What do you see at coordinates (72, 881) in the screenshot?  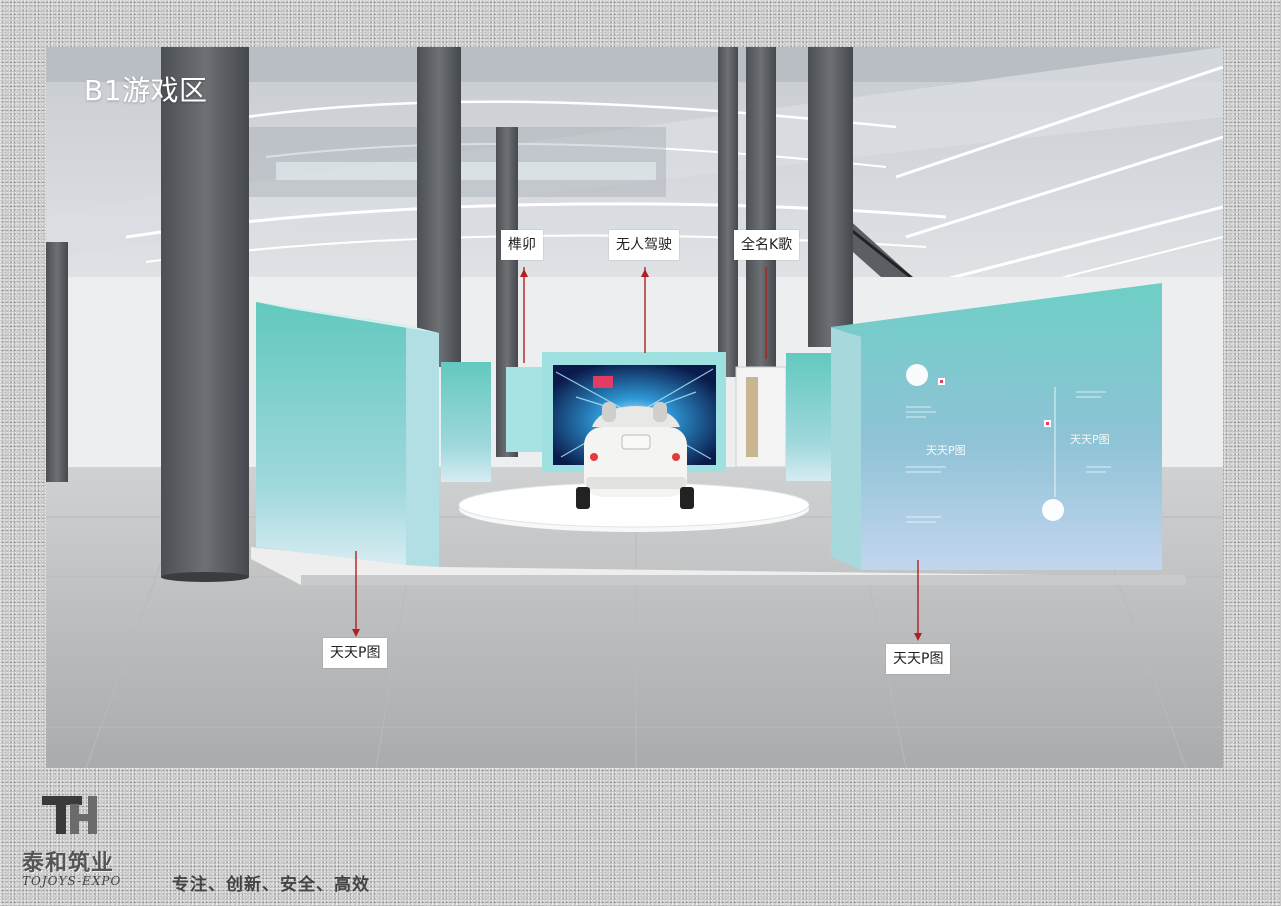 I see `brand-name-en: TOJOYS-EXPO` at bounding box center [72, 881].